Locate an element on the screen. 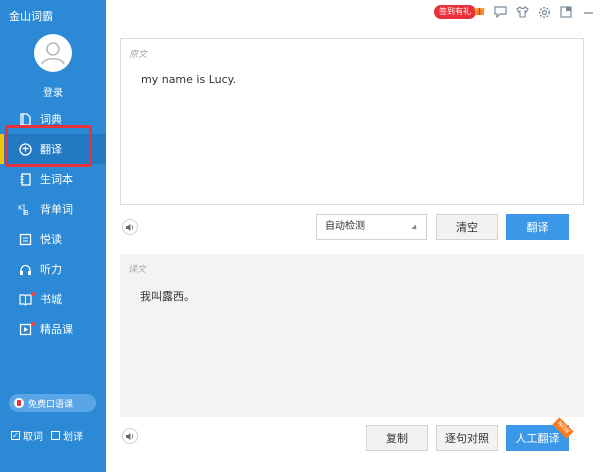 This screenshot has height=472, width=600. sidebar-item-label: 听力 is located at coordinates (51, 269).